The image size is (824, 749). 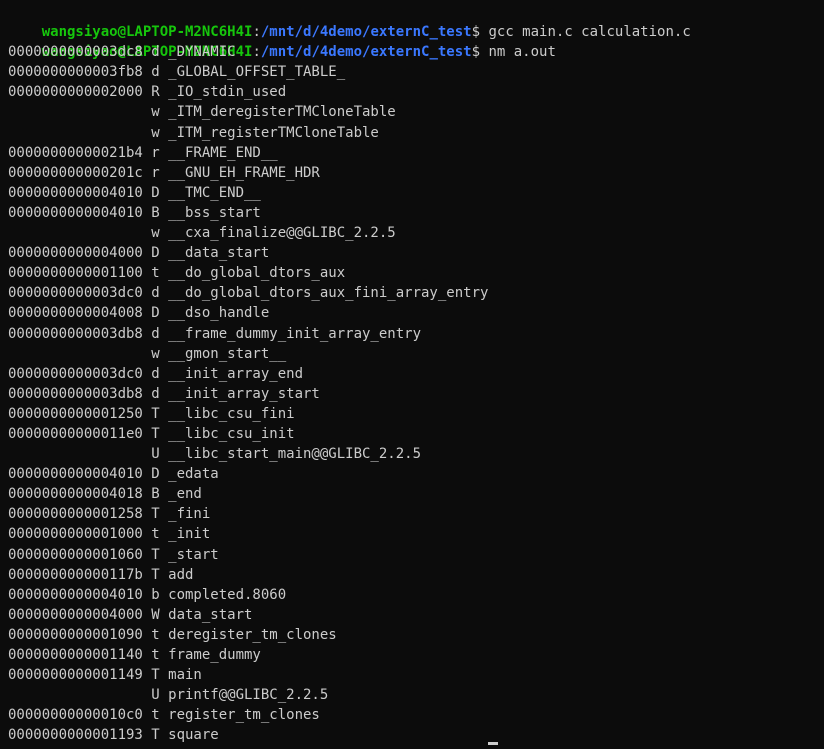 I want to click on output-line: 0000000000001258 T _fini, so click(x=109, y=514).